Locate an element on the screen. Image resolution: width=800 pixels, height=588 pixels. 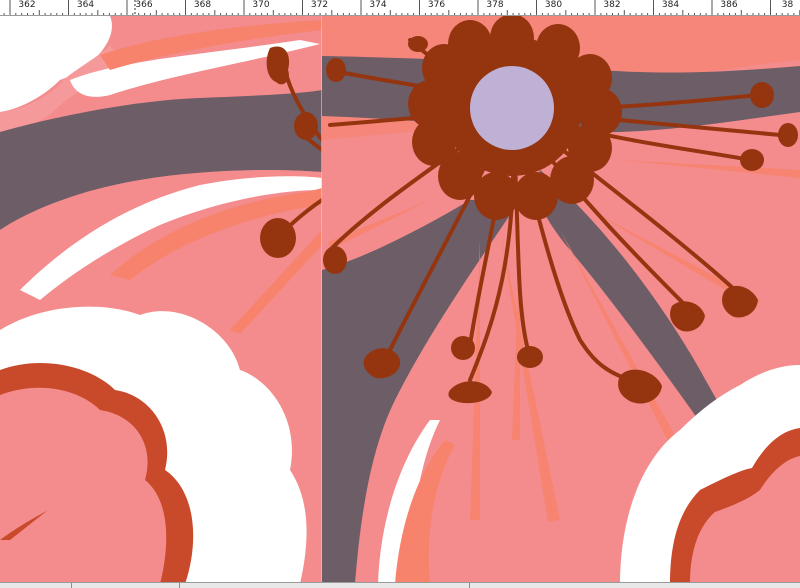
ruler-tick-label: 374 is located at coordinates (378, 5).